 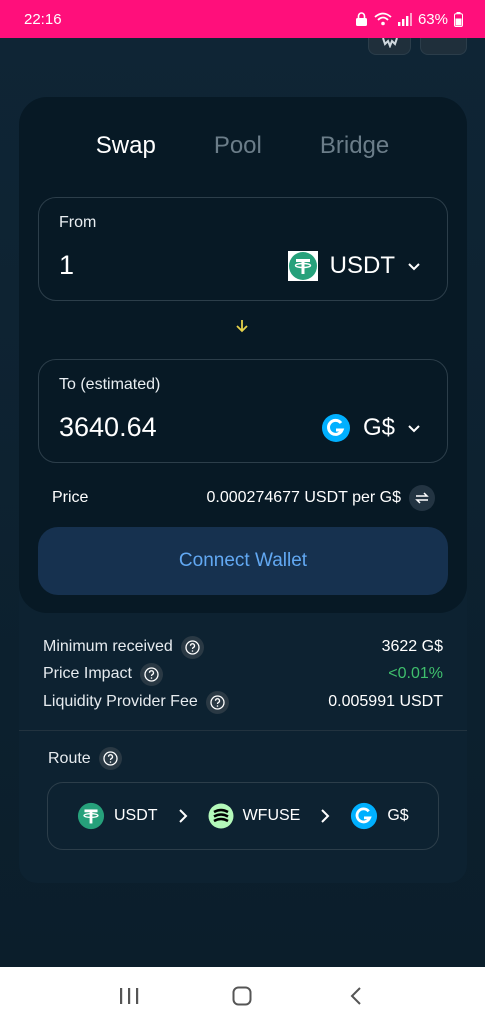 I want to click on wfuse-icon, so click(x=221, y=816).